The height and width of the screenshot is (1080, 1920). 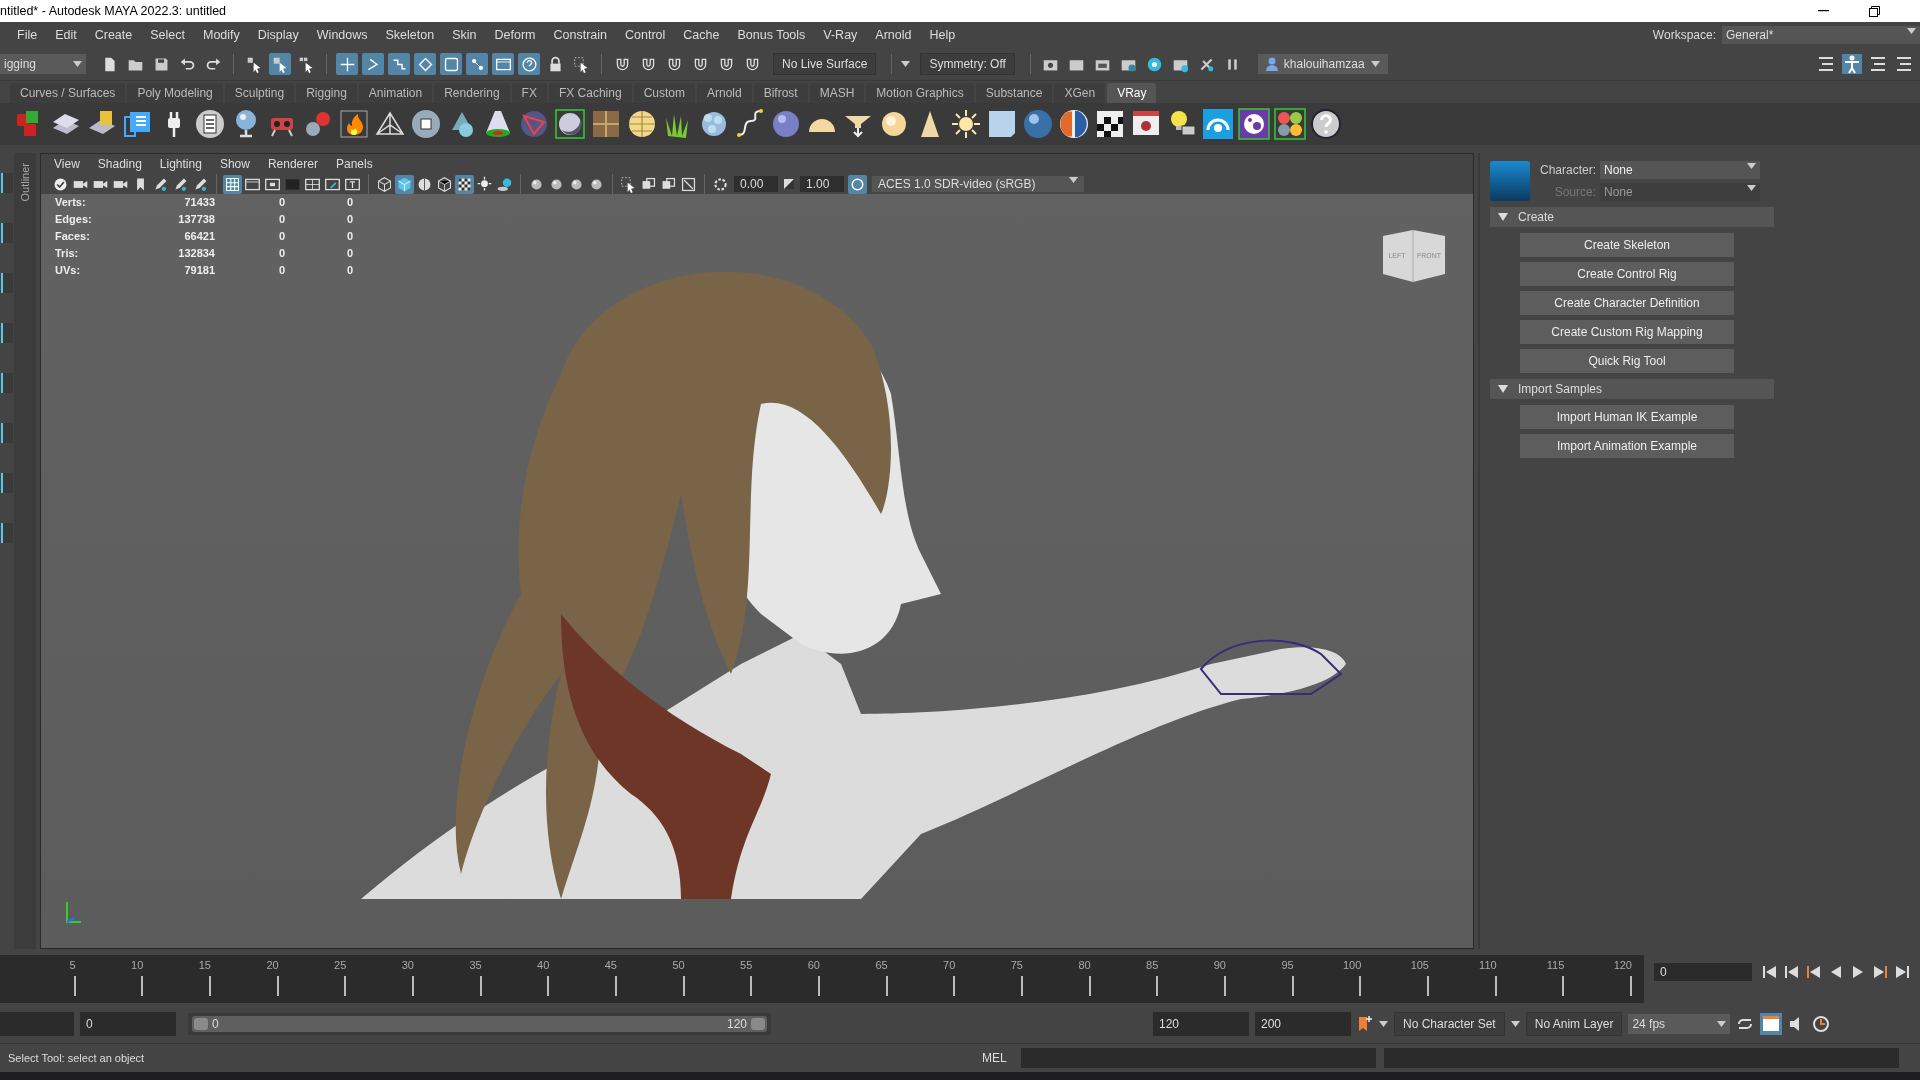 I want to click on color-dots-icon, so click(x=1290, y=124).